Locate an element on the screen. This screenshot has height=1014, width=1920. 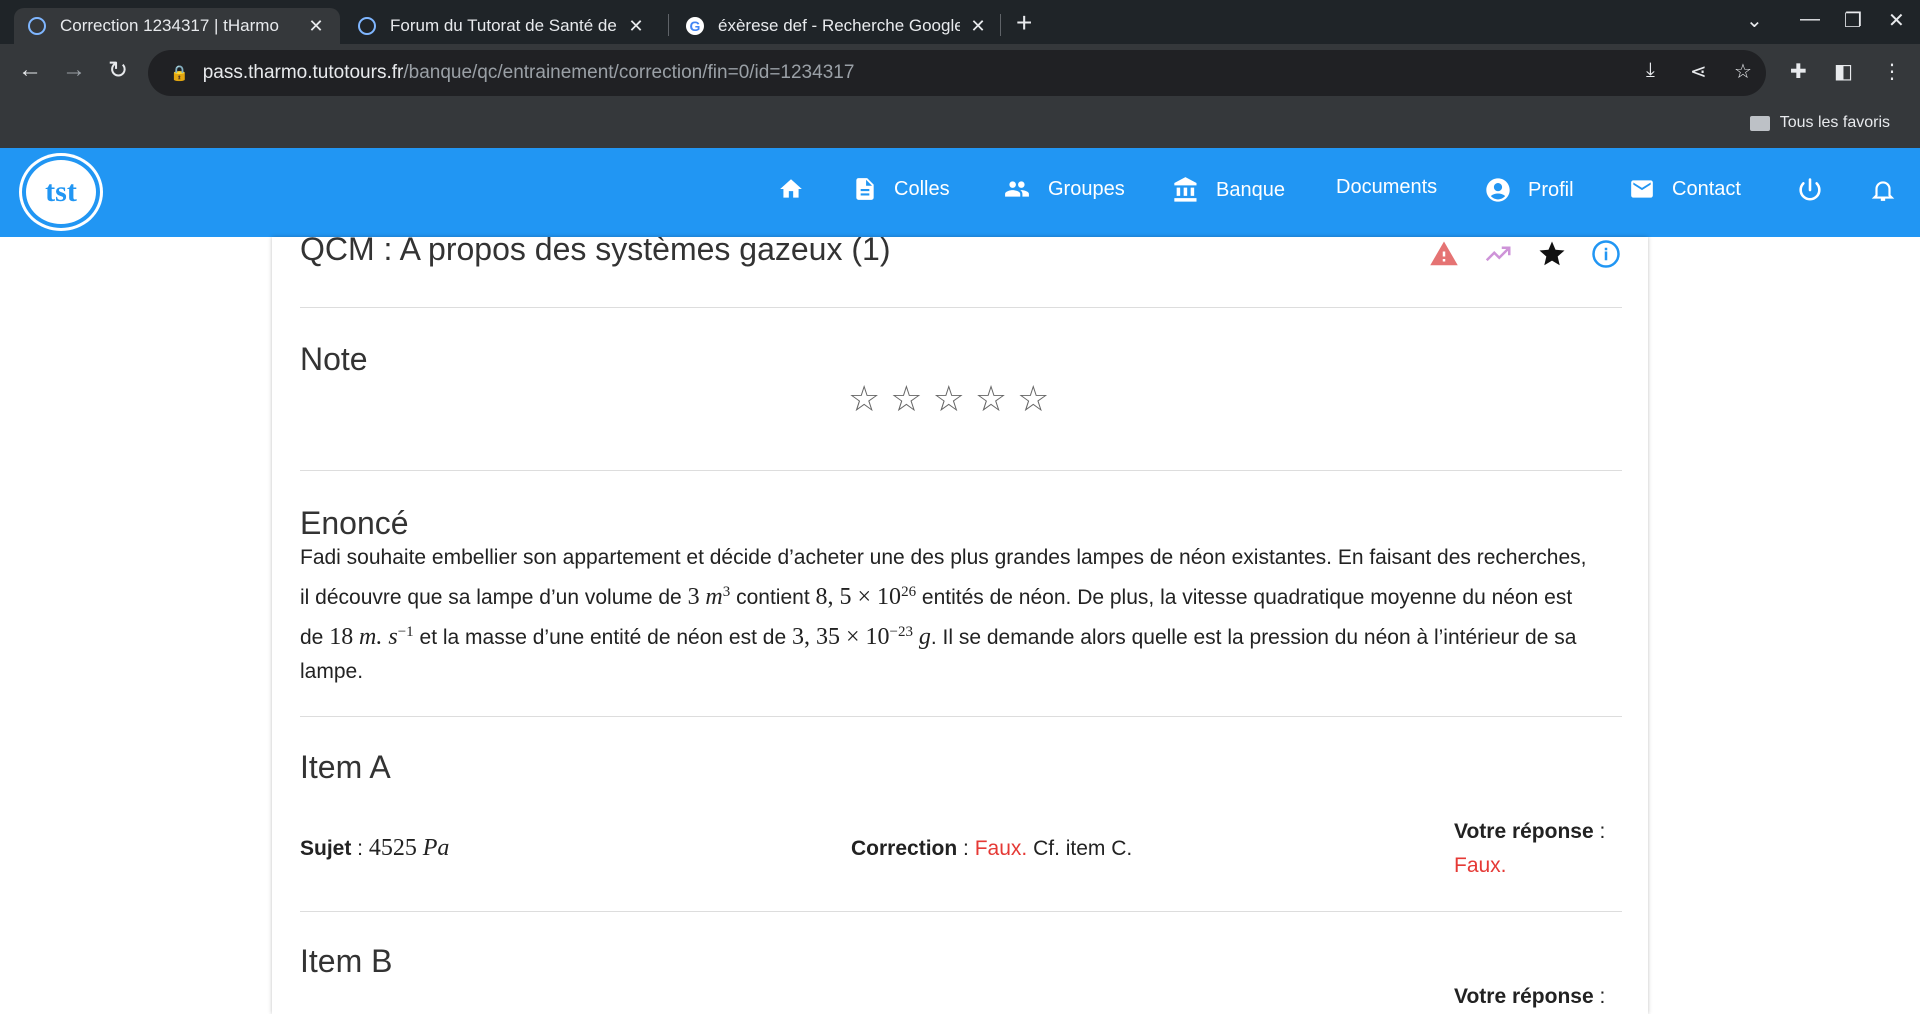
tab-search-chevron-icon: ⌄ is located at coordinates (1754, 20).